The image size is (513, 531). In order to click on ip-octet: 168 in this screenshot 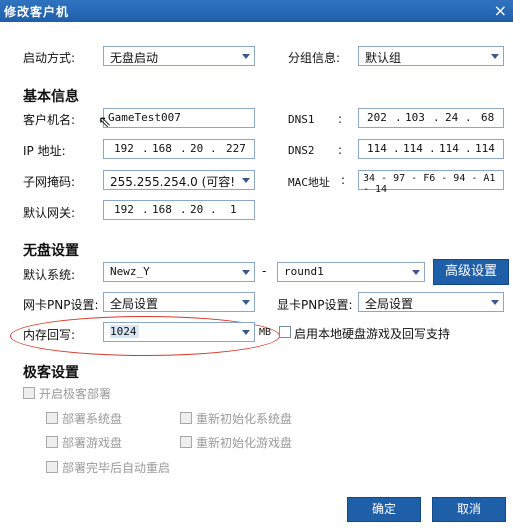, I will do `click(162, 148)`.